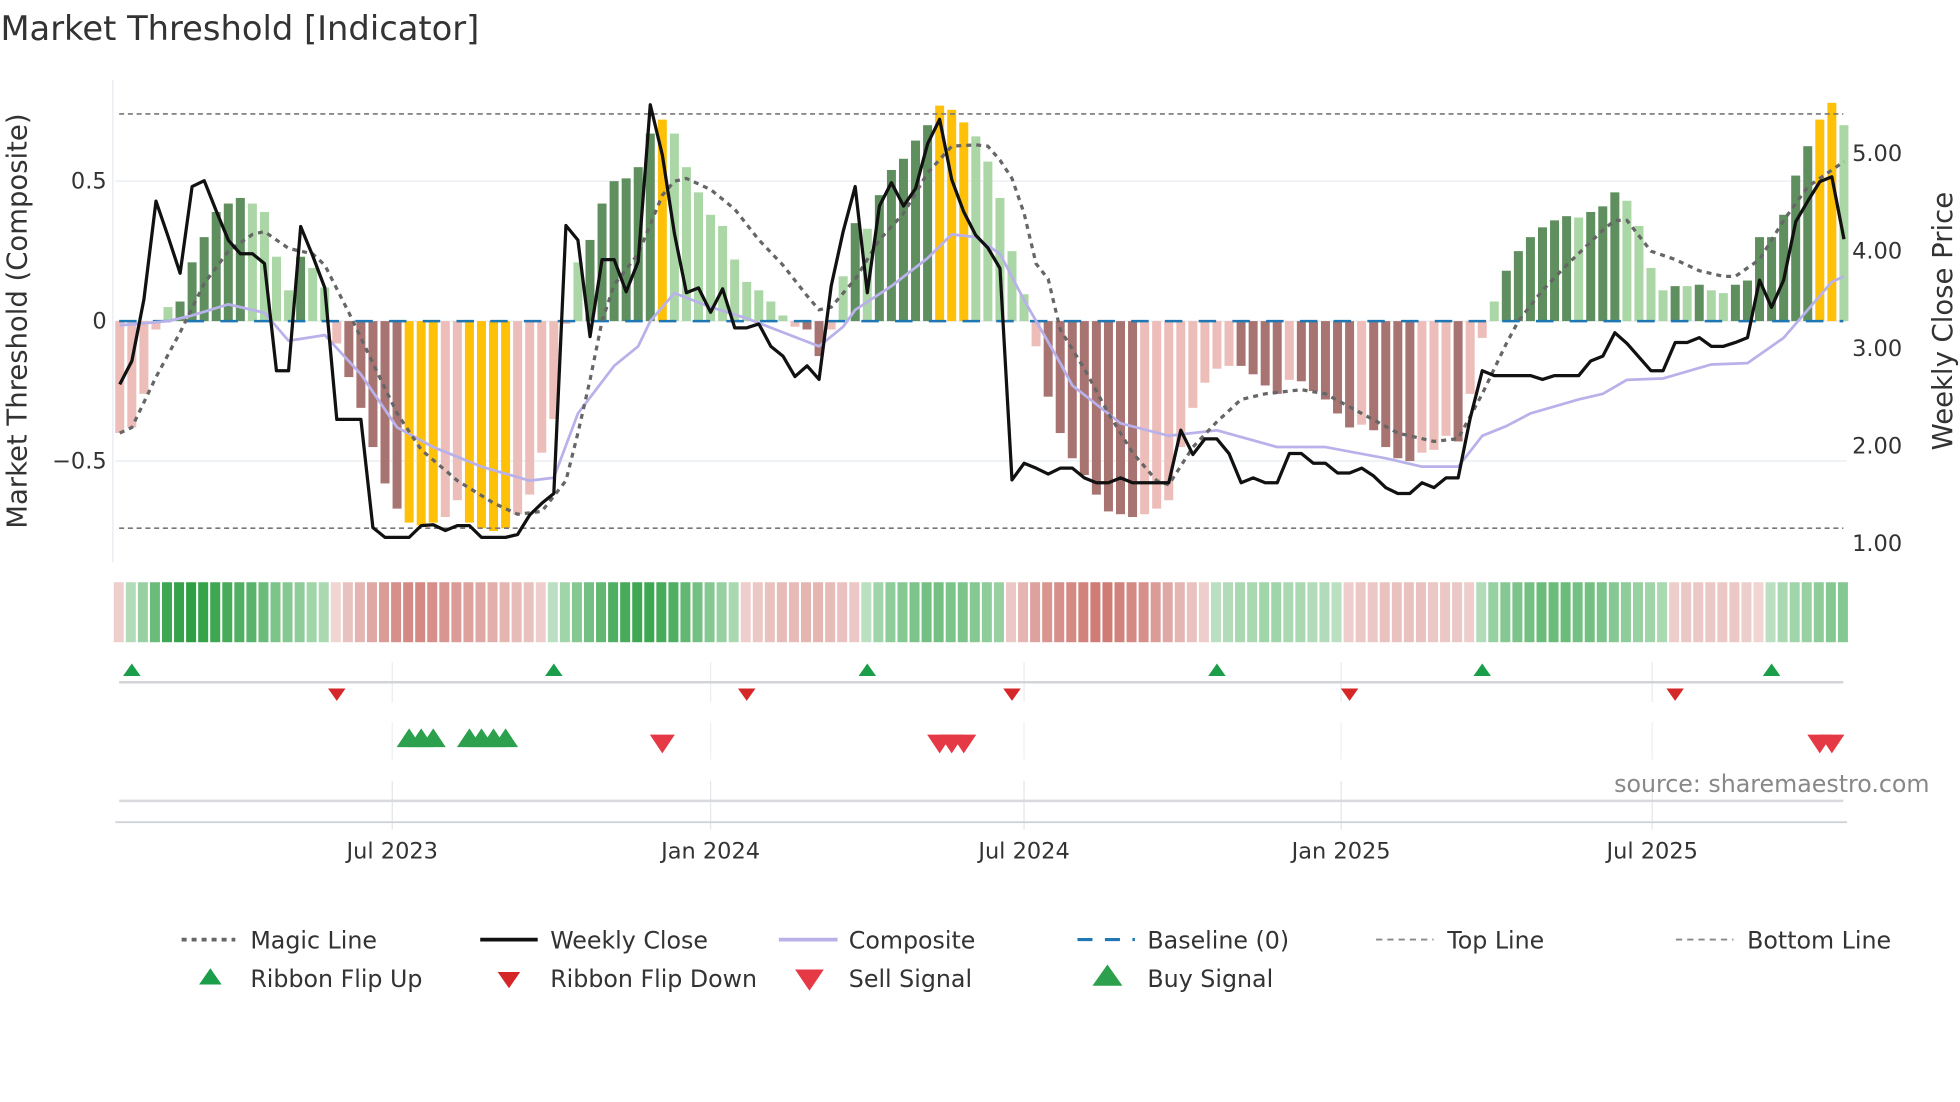 The image size is (1960, 1102). Describe the element at coordinates (1012, 694) in the screenshot. I see `ribbon-flip-down-marker` at that location.